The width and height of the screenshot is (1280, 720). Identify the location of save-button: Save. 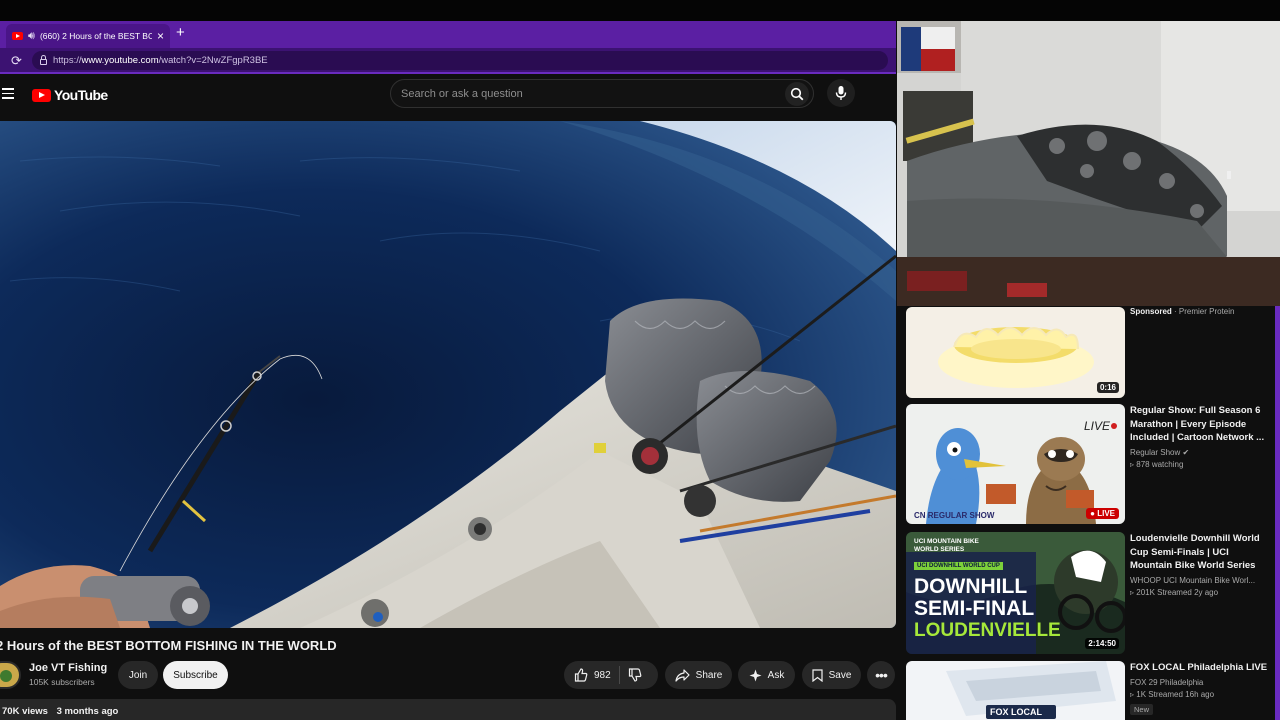
(831, 675).